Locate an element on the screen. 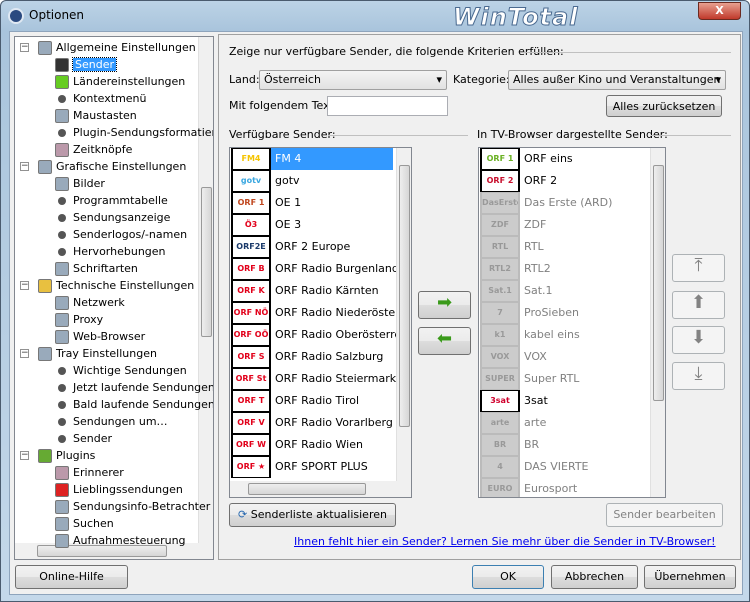 The image size is (750, 602). bullet-icon is located at coordinates (62, 235).